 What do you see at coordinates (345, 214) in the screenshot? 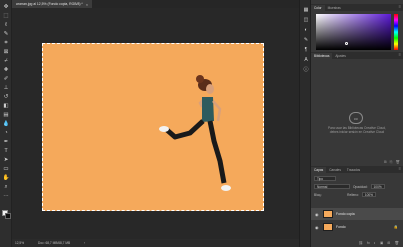
I see `layer-name: Fondo copia` at bounding box center [345, 214].